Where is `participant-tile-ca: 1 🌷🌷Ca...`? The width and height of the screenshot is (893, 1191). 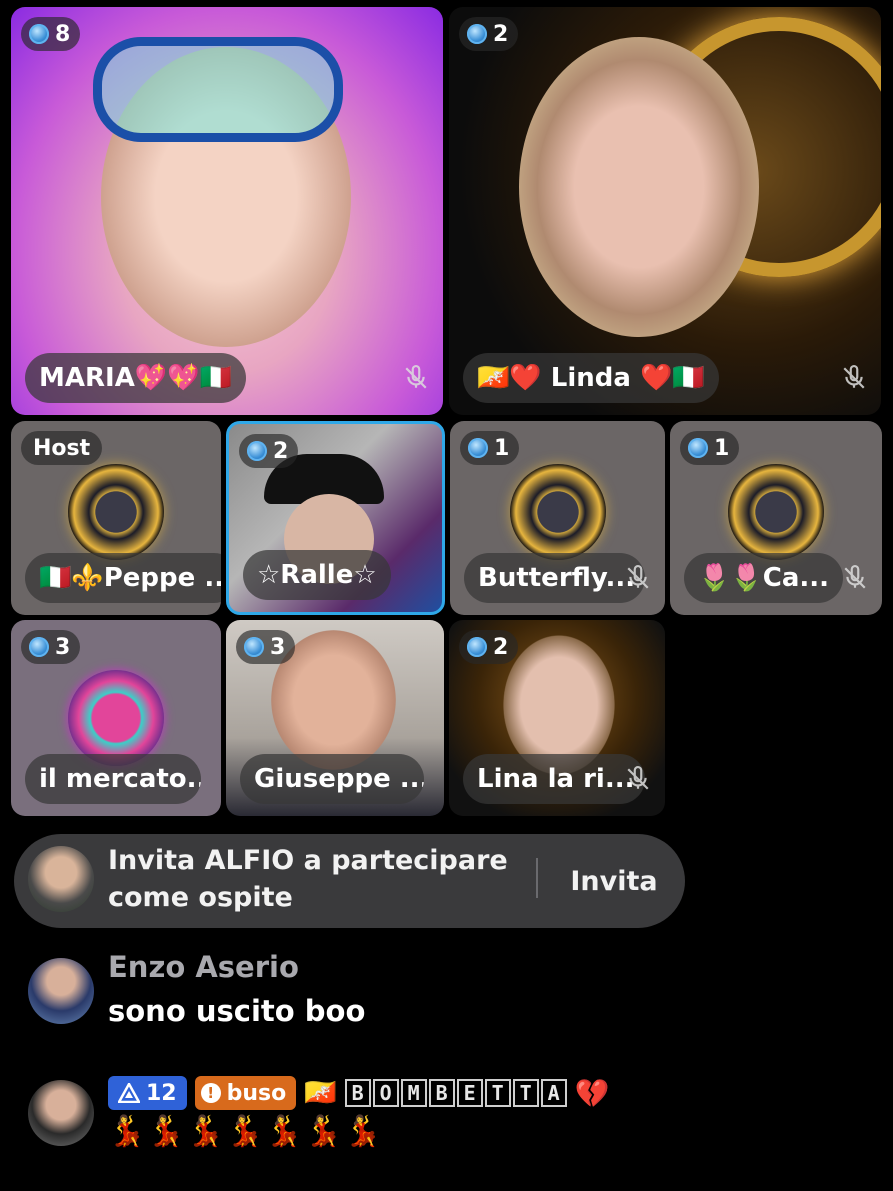 participant-tile-ca: 1 🌷🌷Ca... is located at coordinates (776, 518).